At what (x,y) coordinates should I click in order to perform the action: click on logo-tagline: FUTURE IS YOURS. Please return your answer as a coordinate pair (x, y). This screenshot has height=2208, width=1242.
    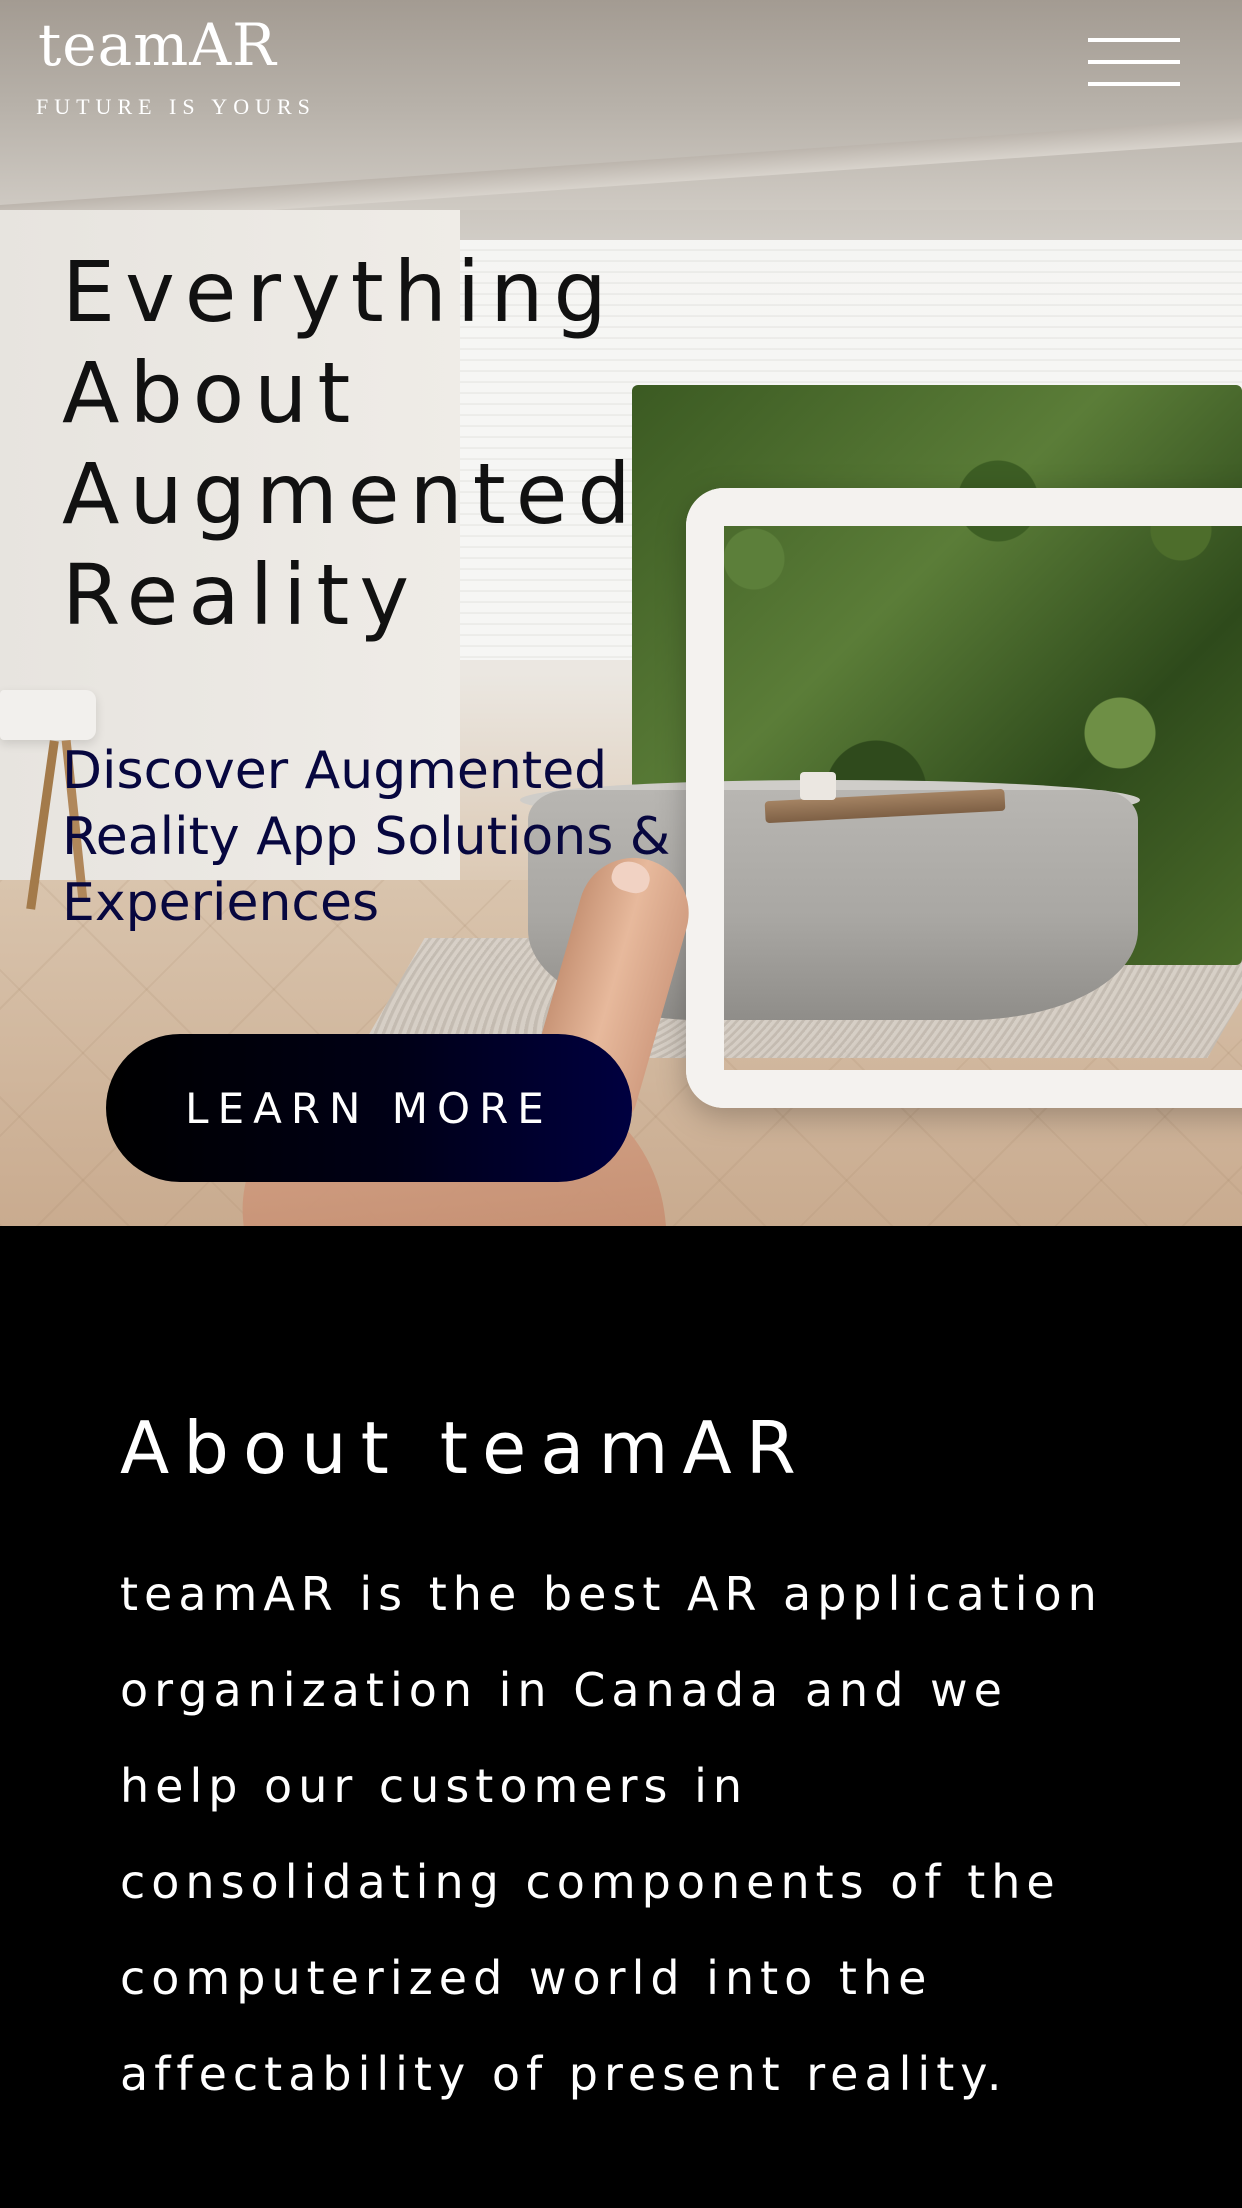
    Looking at the image, I should click on (176, 106).